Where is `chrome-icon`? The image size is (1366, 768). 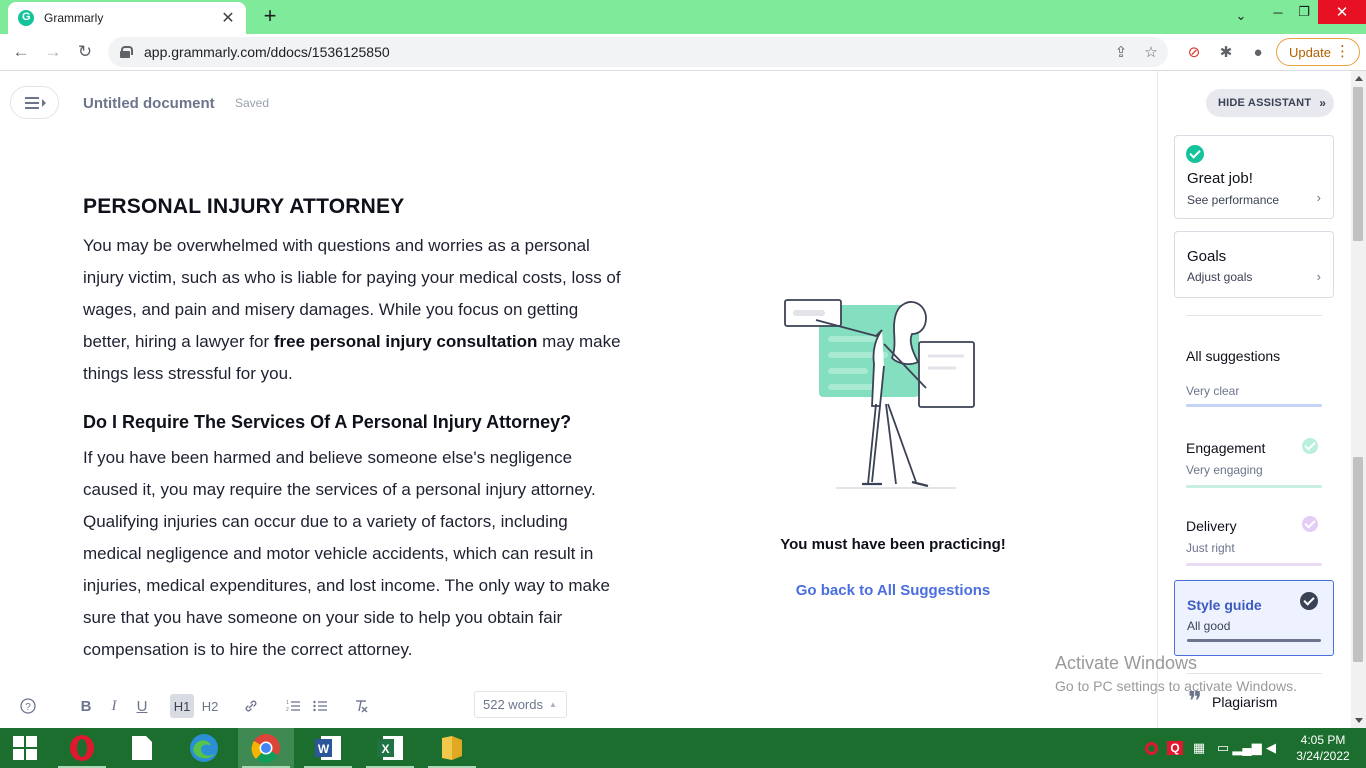
chrome-icon is located at coordinates (265, 748).